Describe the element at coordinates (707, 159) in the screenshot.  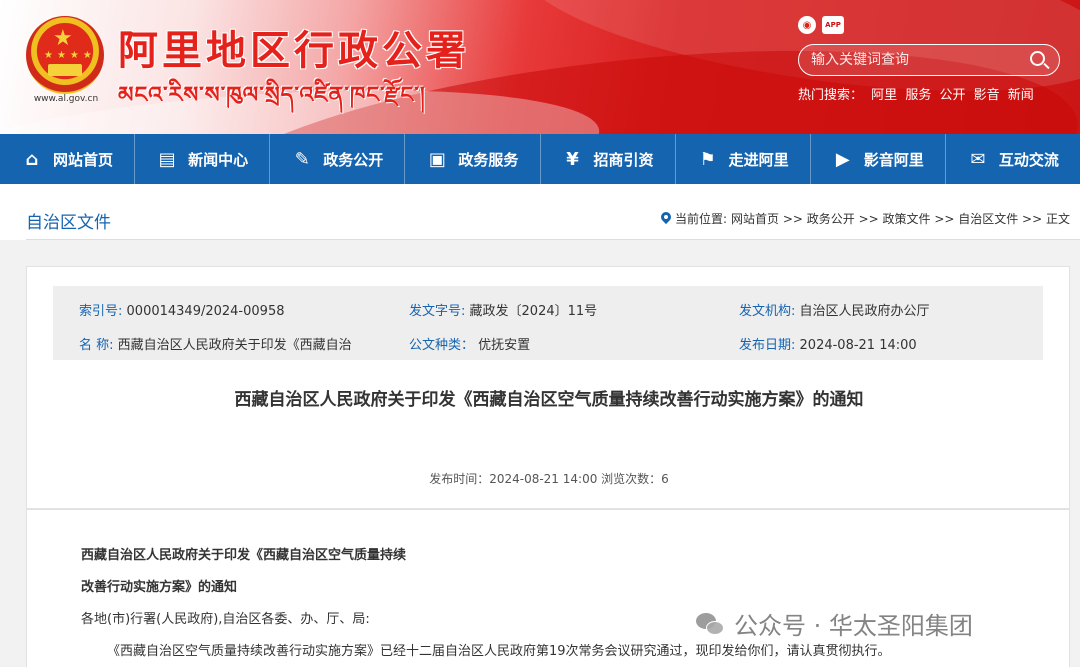
I see `flag-icon: ⚑` at that location.